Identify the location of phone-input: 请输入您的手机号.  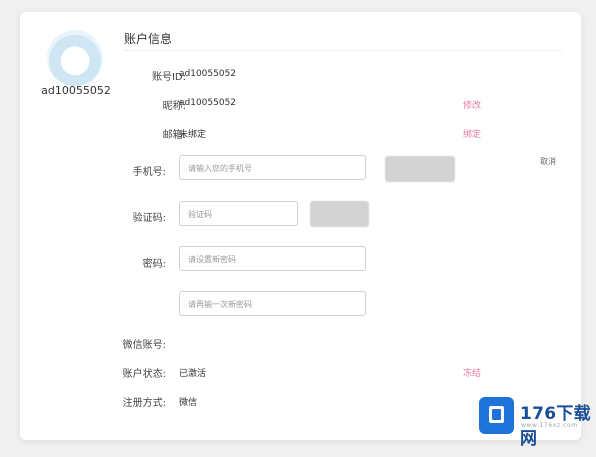
(272, 167).